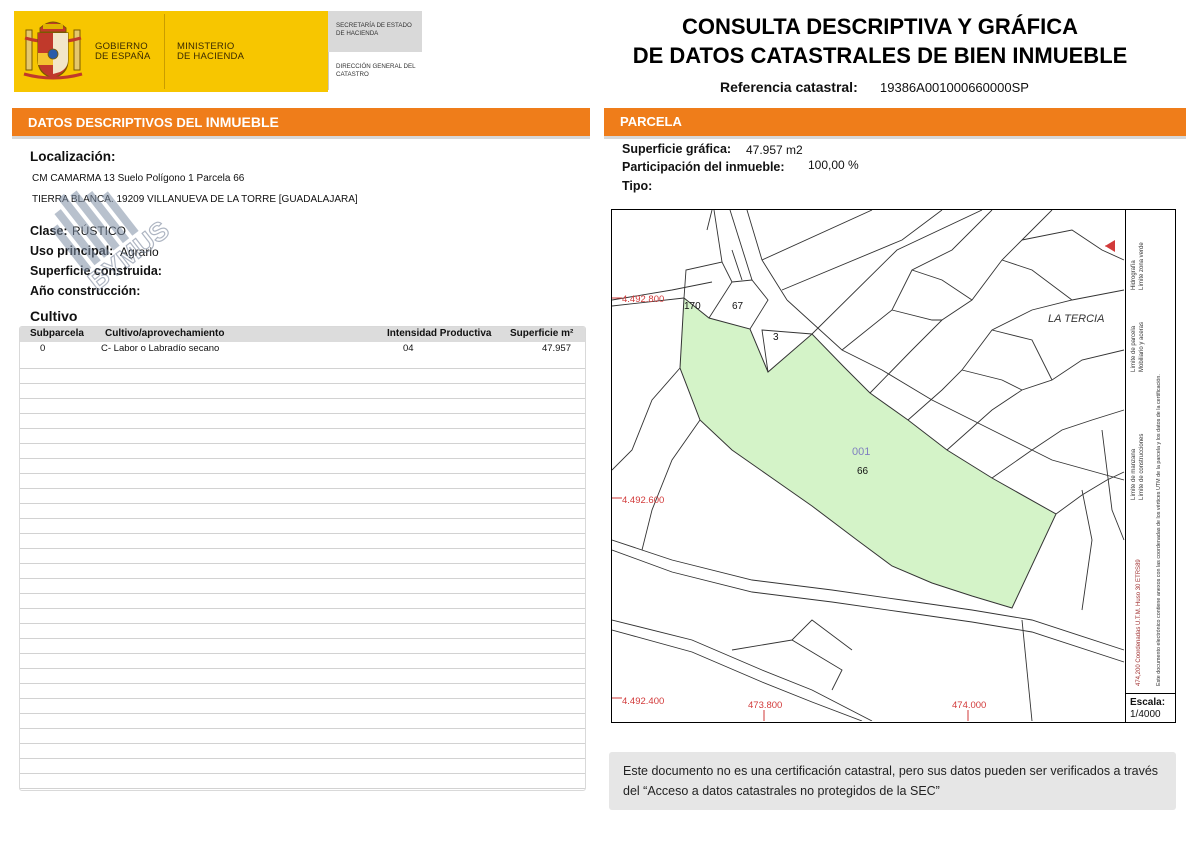 The image size is (1200, 847). Describe the element at coordinates (1142, 266) in the screenshot. I see `legend-zona-verde: Límite zona verde` at that location.